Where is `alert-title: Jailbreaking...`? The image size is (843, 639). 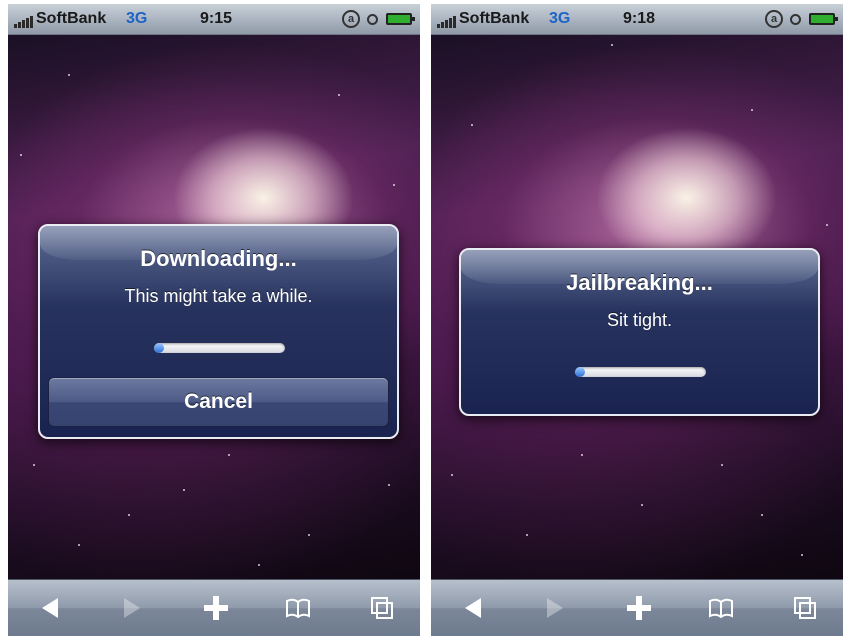
alert-title: Jailbreaking... is located at coordinates (639, 282).